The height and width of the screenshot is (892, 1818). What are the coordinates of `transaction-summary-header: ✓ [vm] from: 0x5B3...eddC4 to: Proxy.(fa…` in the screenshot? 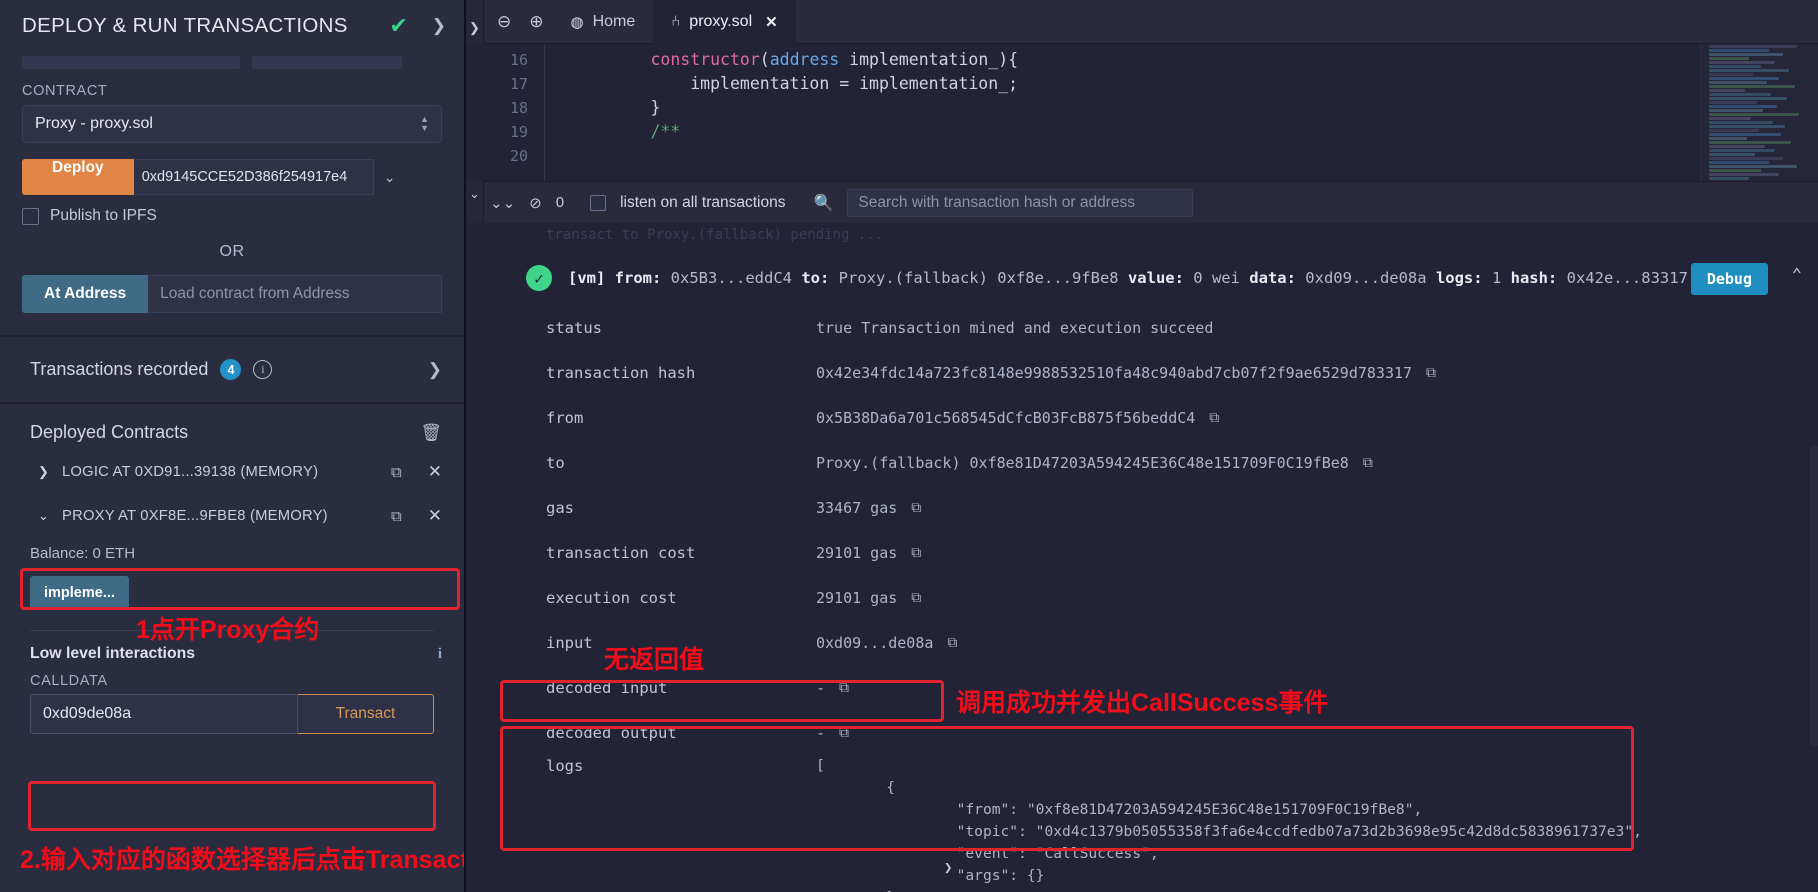 It's located at (1151, 269).